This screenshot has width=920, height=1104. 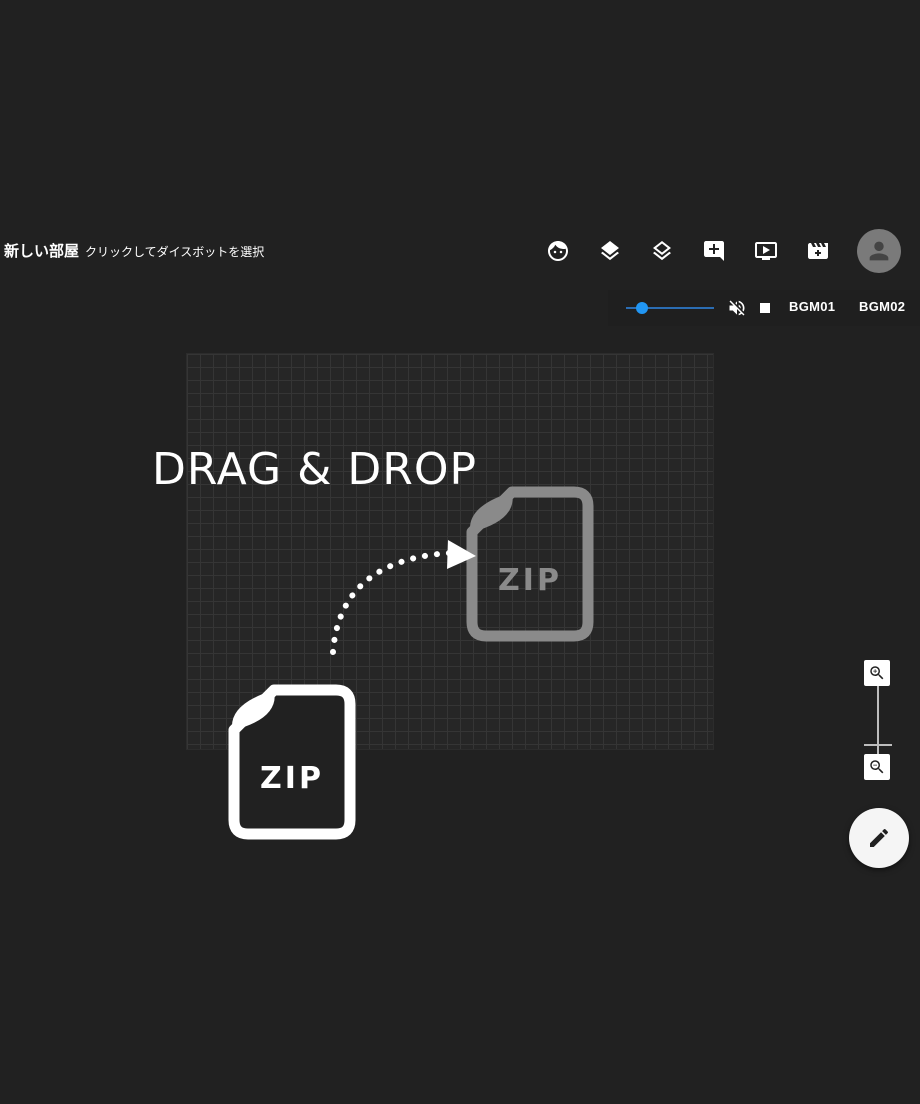 I want to click on zoom-in-button, so click(x=877, y=673).